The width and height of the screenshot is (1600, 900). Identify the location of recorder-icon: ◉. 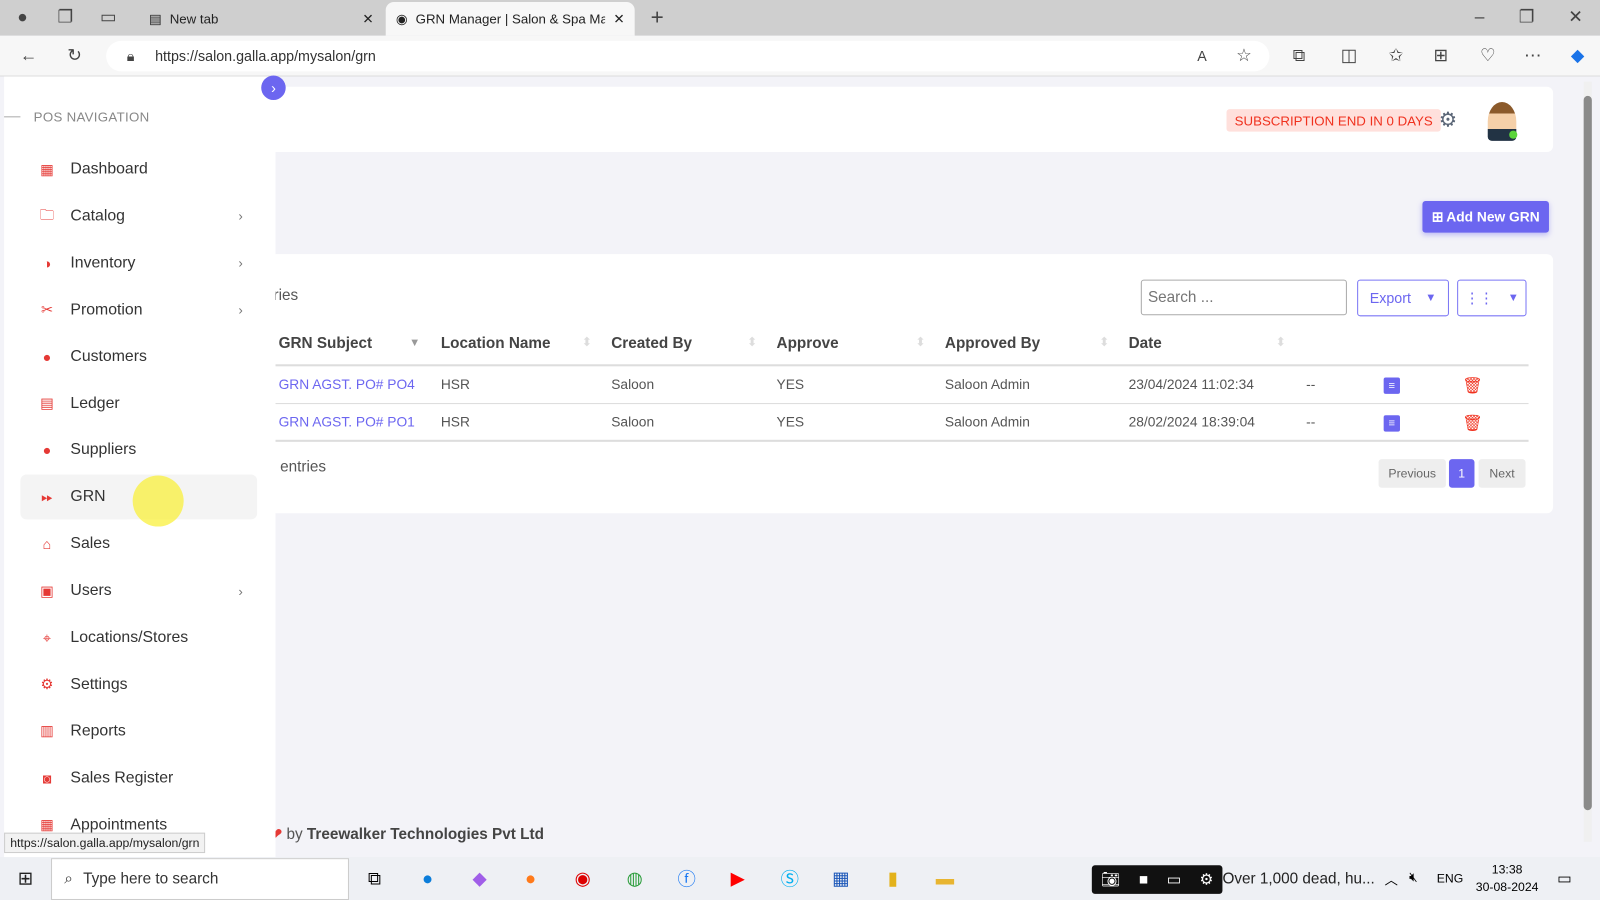
(582, 878).